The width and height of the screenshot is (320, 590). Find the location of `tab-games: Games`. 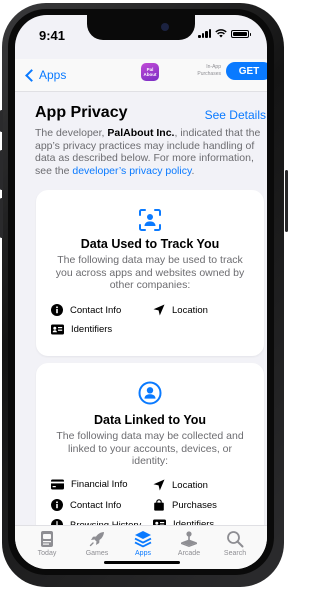

tab-games: Games is located at coordinates (97, 543).